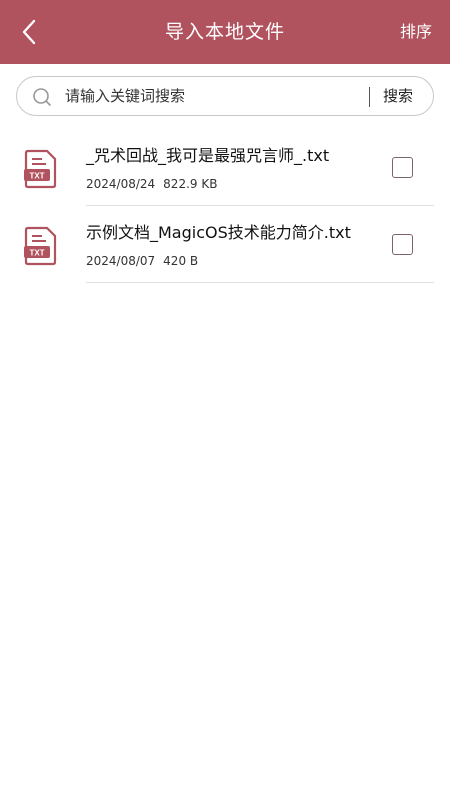 This screenshot has width=450, height=800. Describe the element at coordinates (398, 96) in the screenshot. I see `search-button: 搜索` at that location.